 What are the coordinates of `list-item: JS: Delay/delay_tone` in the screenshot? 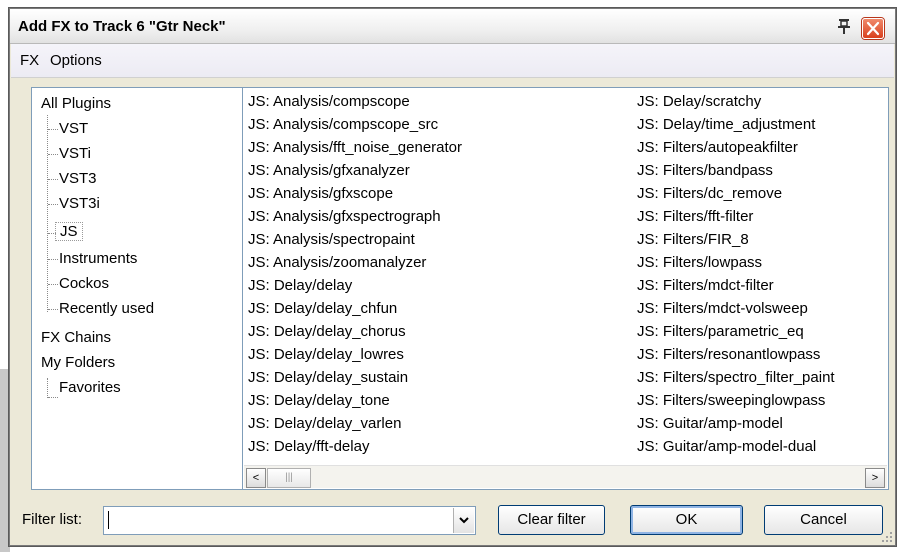 It's located at (319, 400).